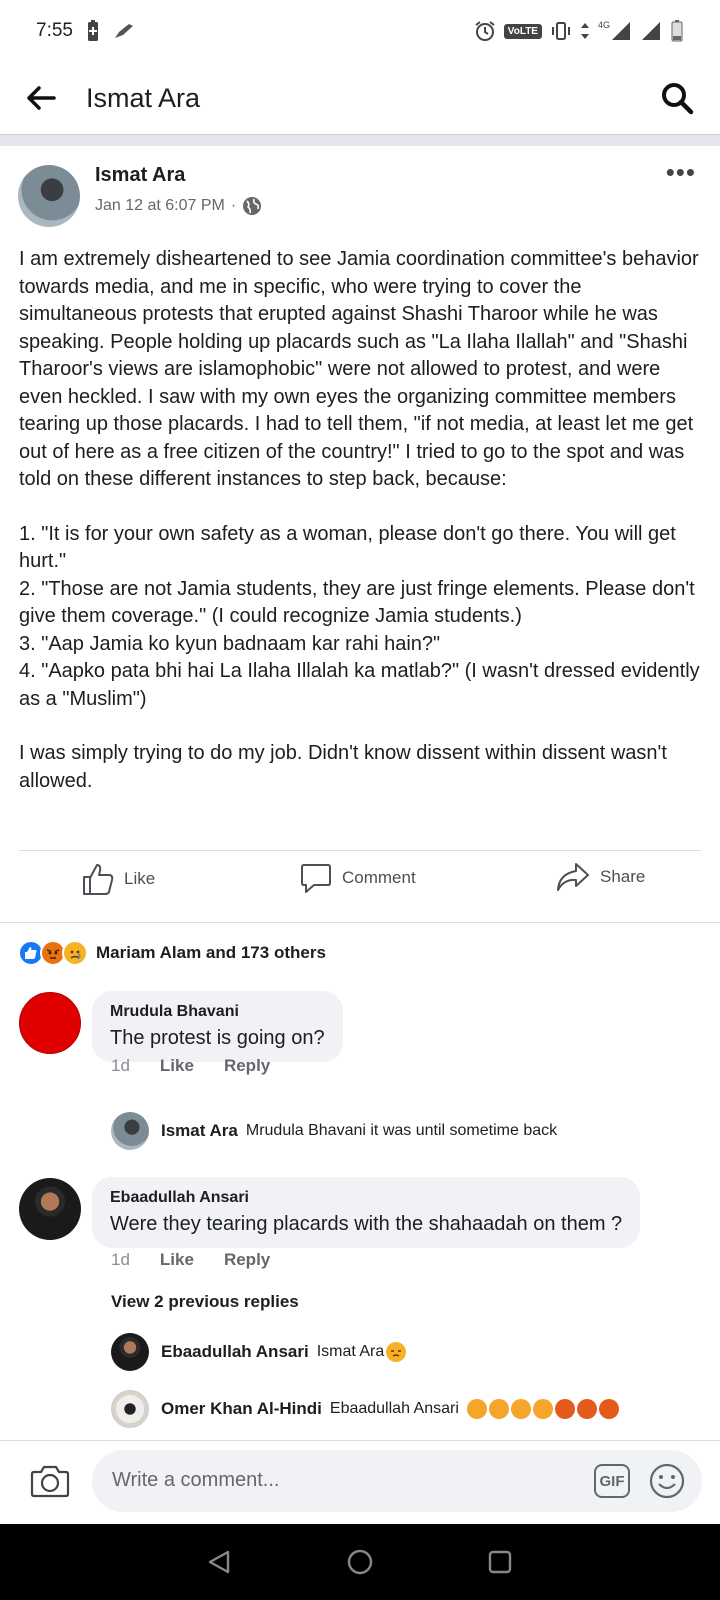 The image size is (720, 1600). I want to click on app-header: Ismat Ara, so click(360, 98).